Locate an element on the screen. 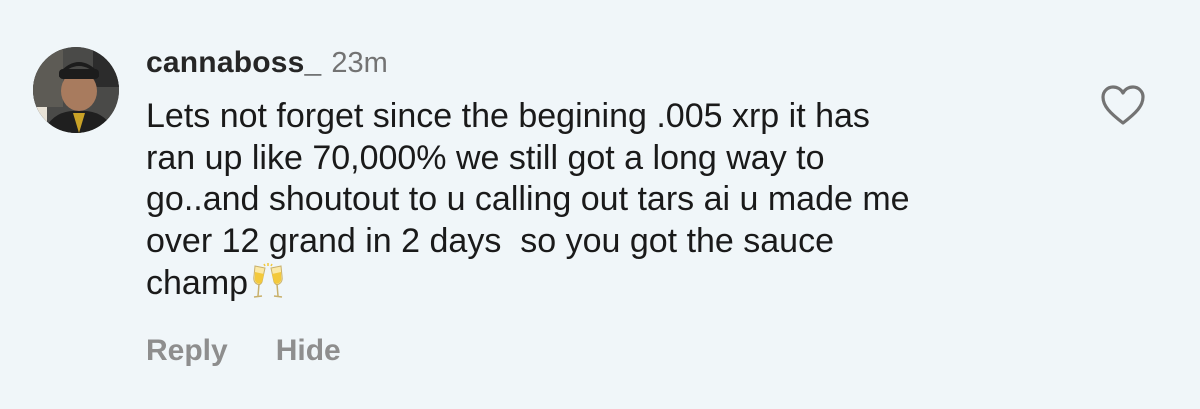 This screenshot has width=1200, height=409. comment-last-line: champ is located at coordinates (596, 287).